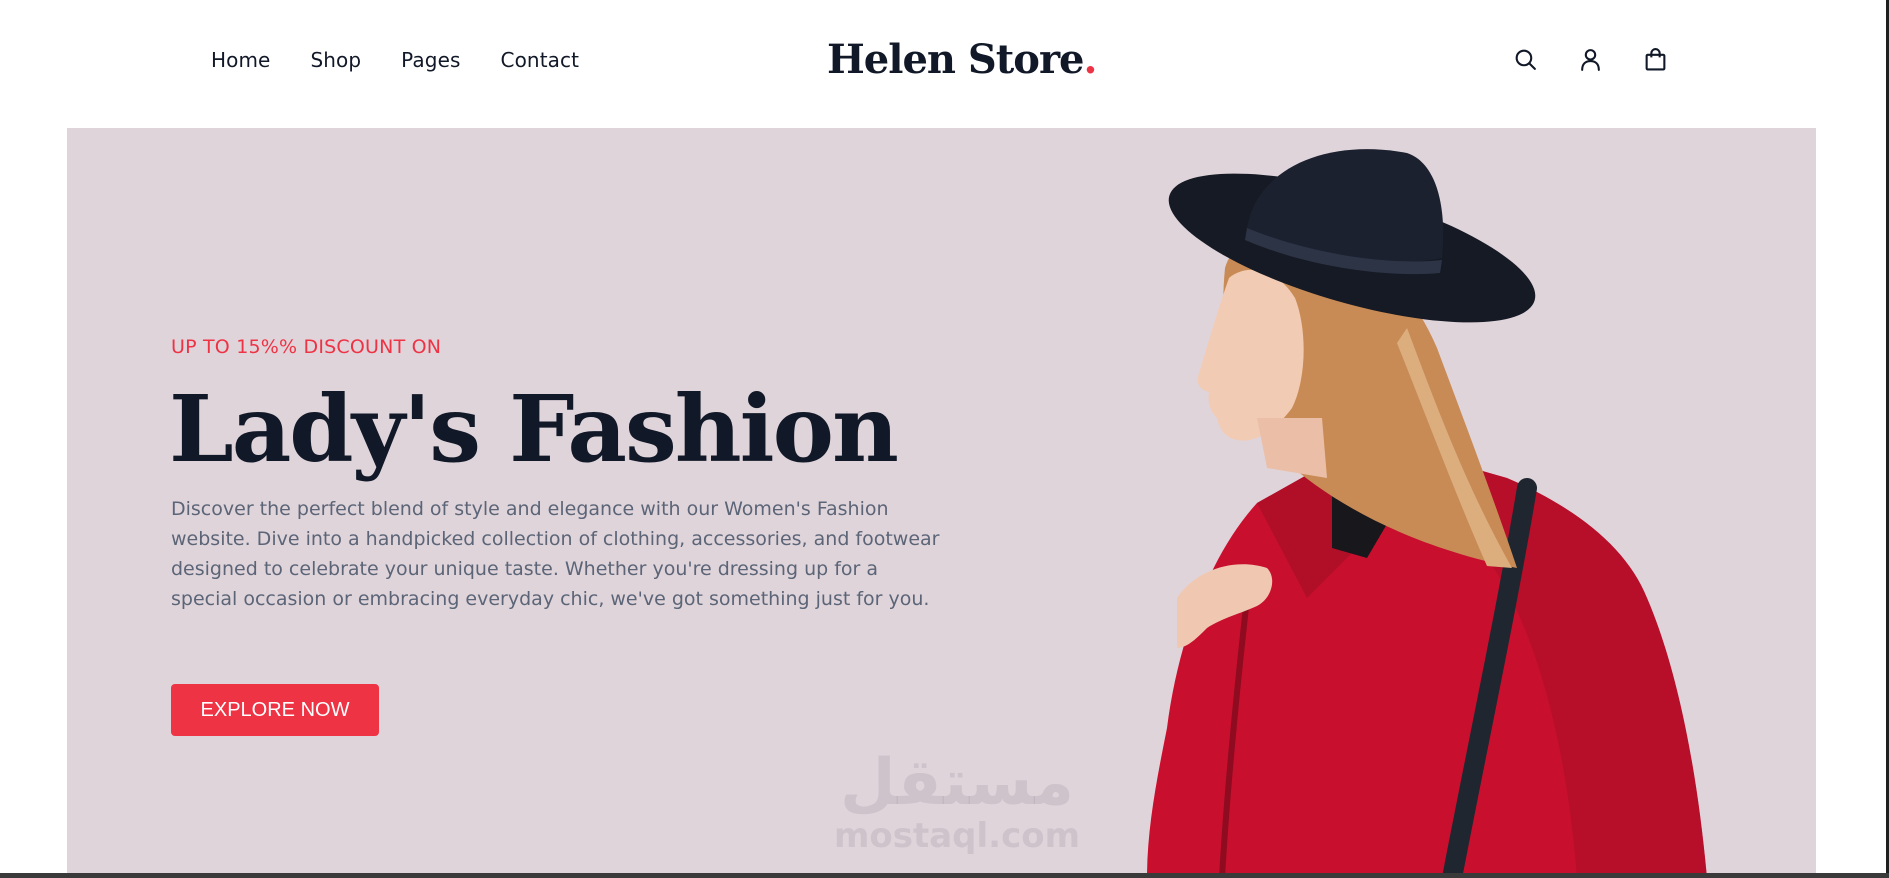 The width and height of the screenshot is (1889, 878). What do you see at coordinates (534, 429) in the screenshot?
I see `hero-headline: Lady's Fashion` at bounding box center [534, 429].